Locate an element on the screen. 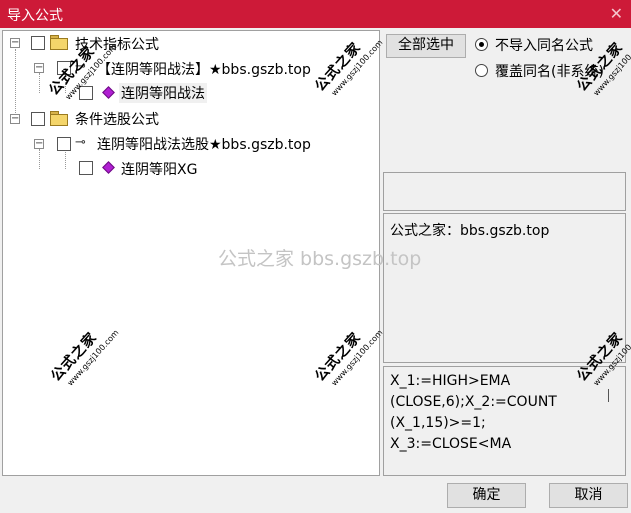  info-text: 公式之家：bbs.gszb.top is located at coordinates (470, 231).